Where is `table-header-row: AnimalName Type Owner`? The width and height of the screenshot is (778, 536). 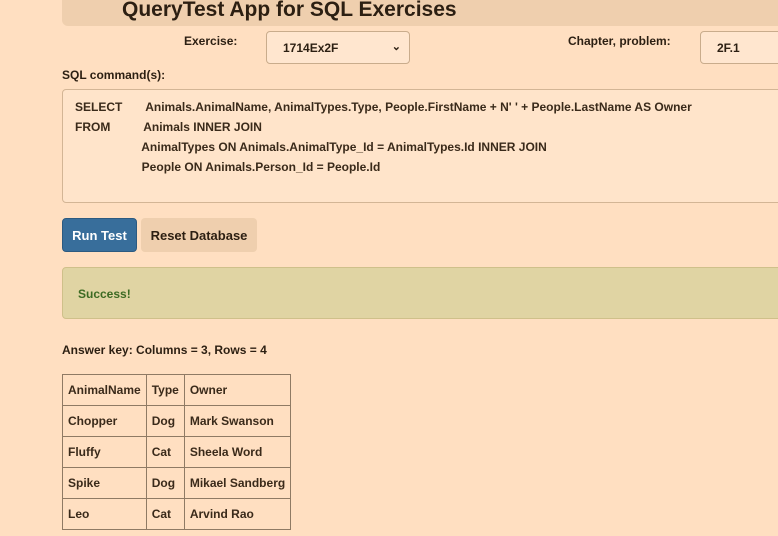
table-header-row: AnimalName Type Owner is located at coordinates (177, 390).